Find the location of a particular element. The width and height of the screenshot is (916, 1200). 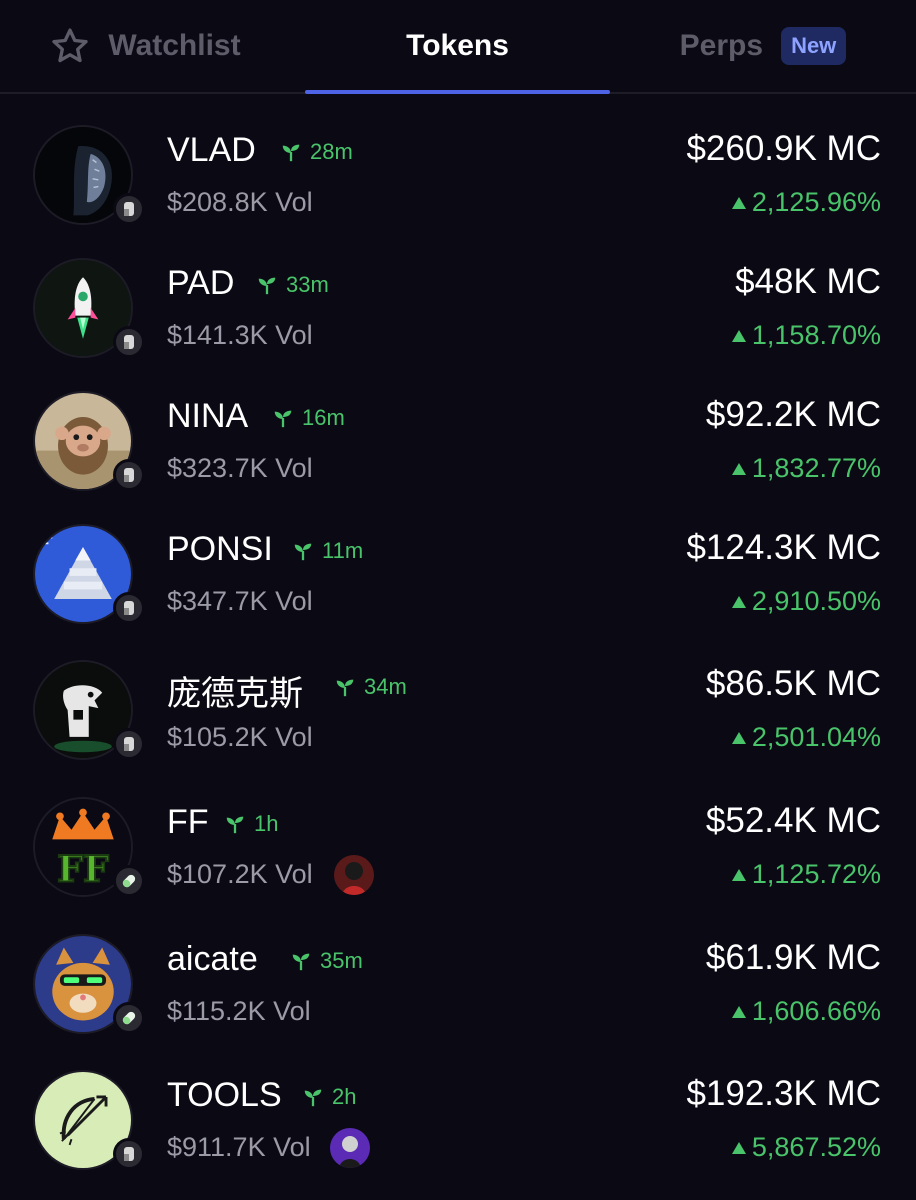

token-name: NINA is located at coordinates (208, 416).